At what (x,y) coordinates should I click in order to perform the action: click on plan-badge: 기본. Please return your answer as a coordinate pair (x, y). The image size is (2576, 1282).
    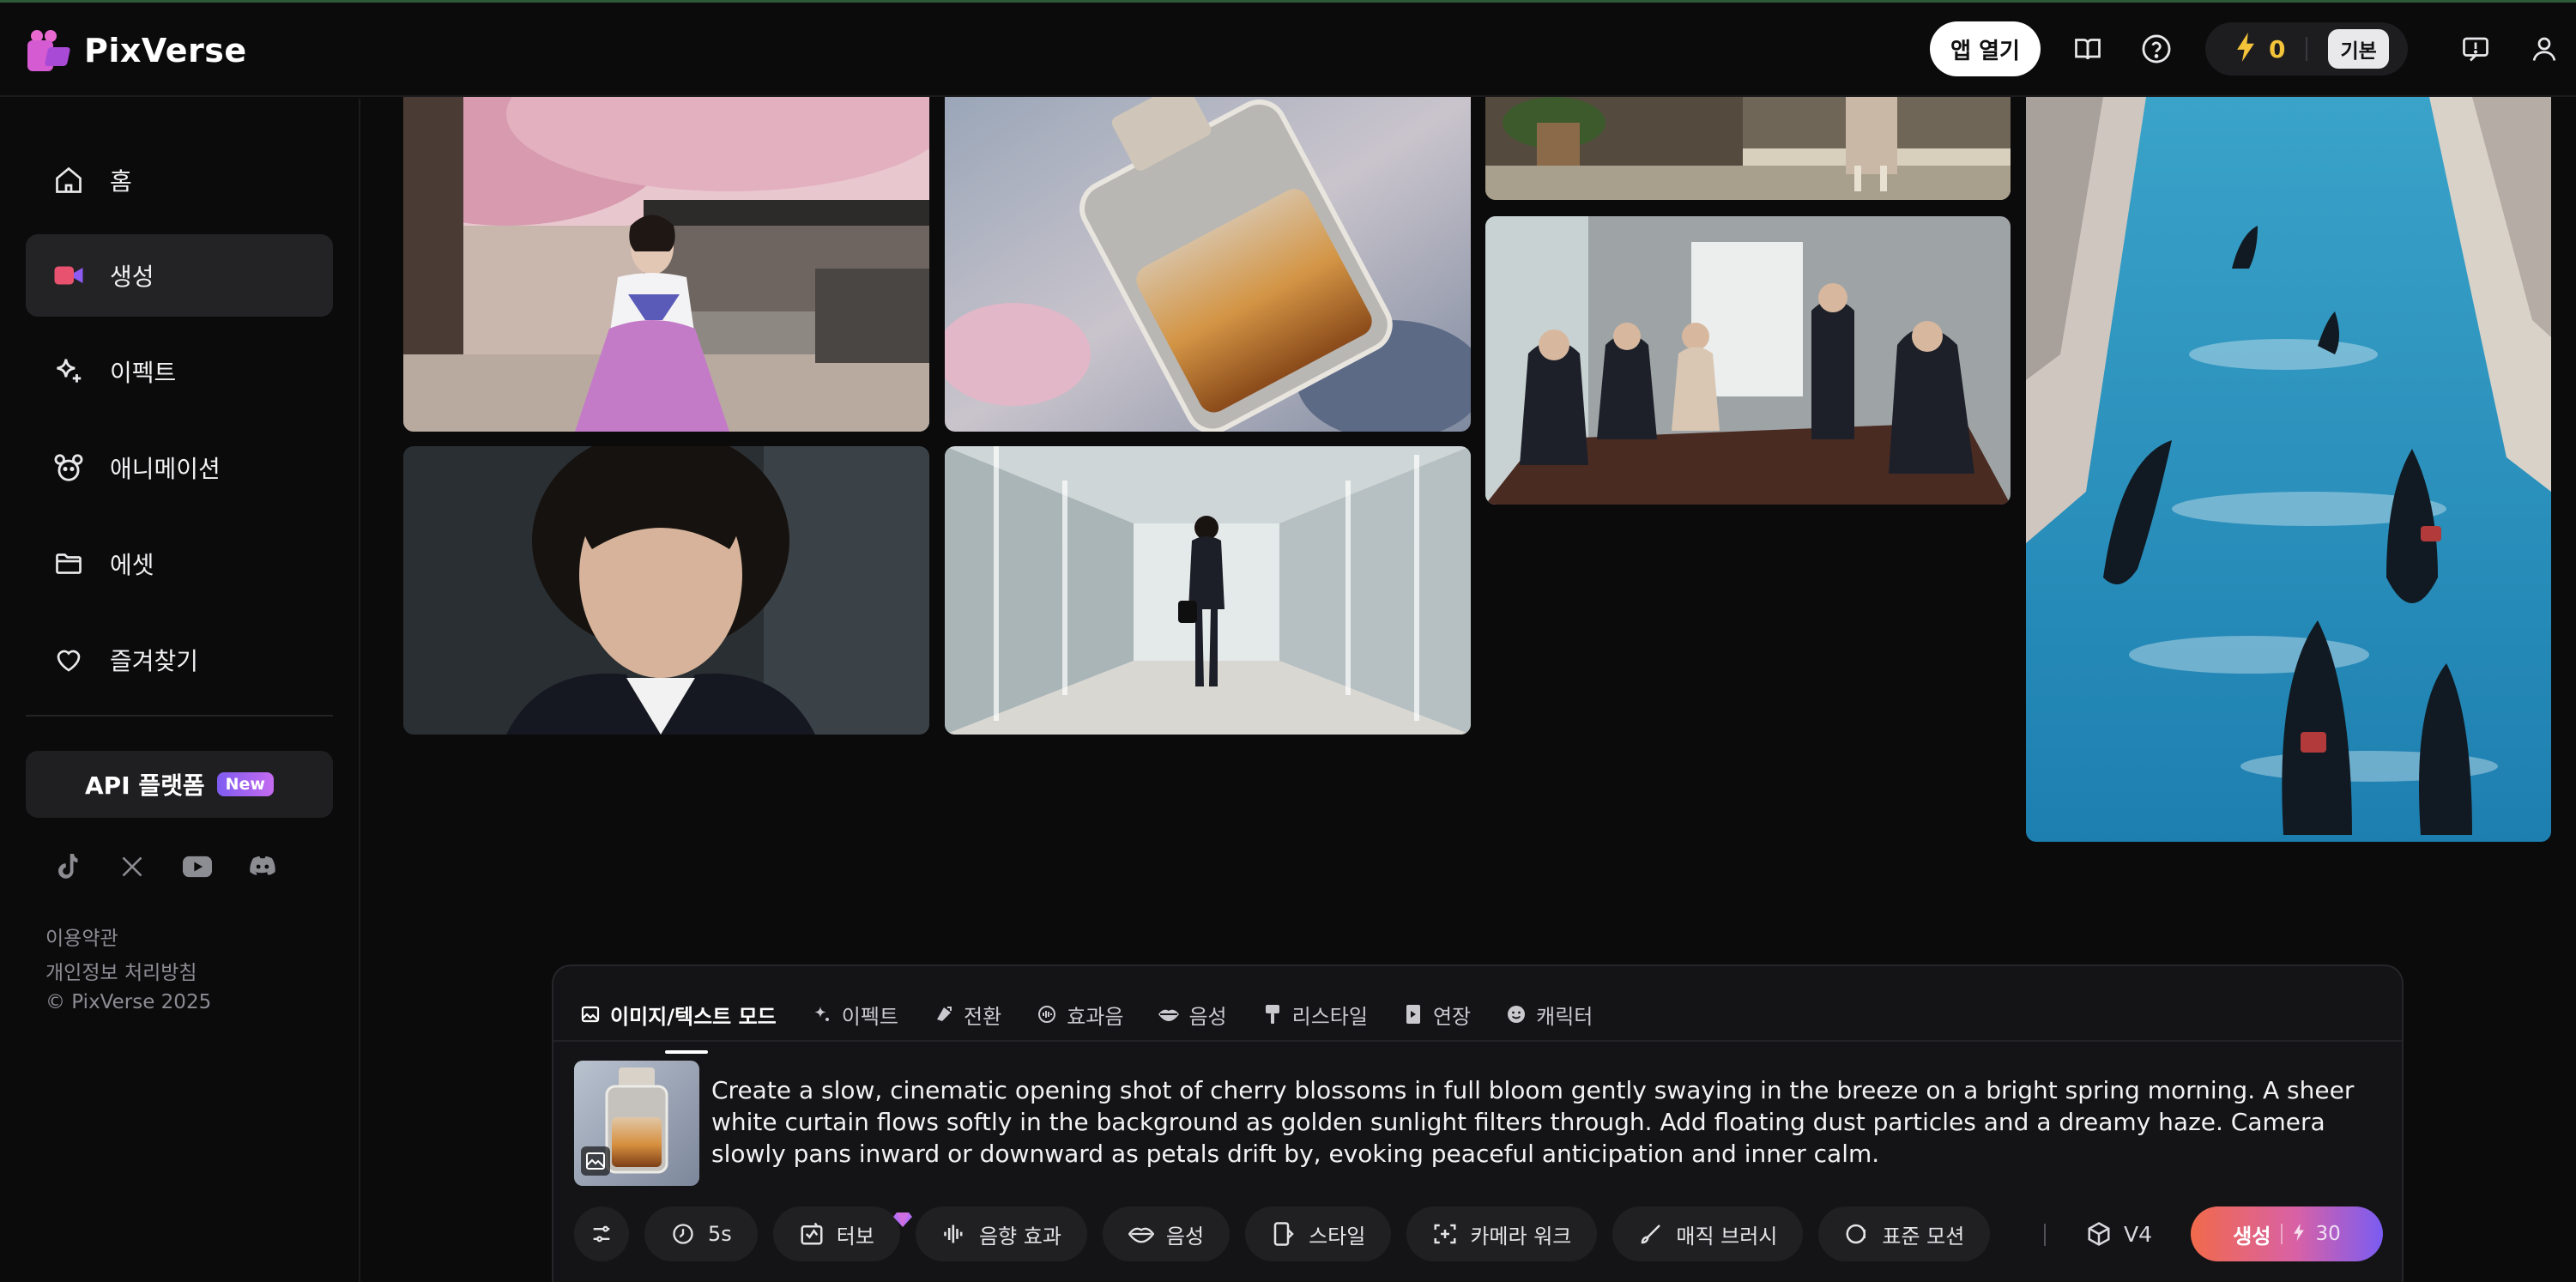
    Looking at the image, I should click on (2358, 49).